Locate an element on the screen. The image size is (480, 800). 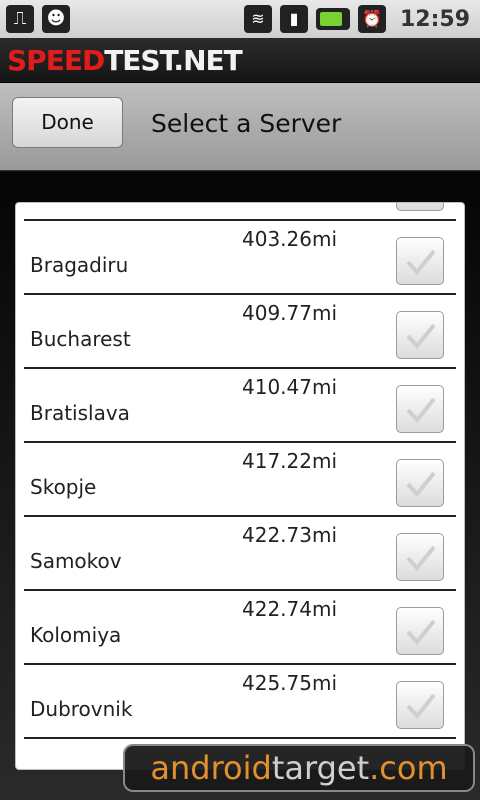
server-city: Samokov is located at coordinates (76, 561).